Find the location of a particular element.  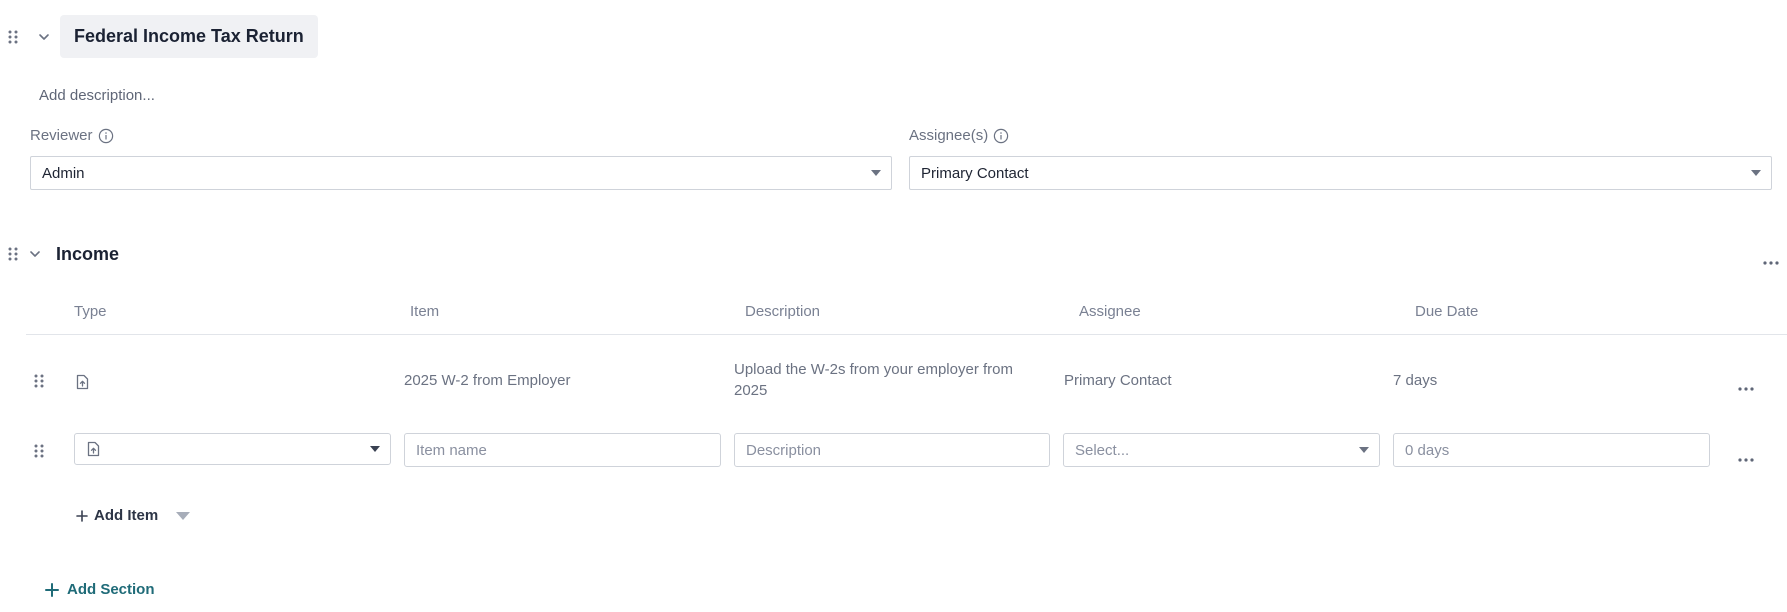

type-select is located at coordinates (232, 449).